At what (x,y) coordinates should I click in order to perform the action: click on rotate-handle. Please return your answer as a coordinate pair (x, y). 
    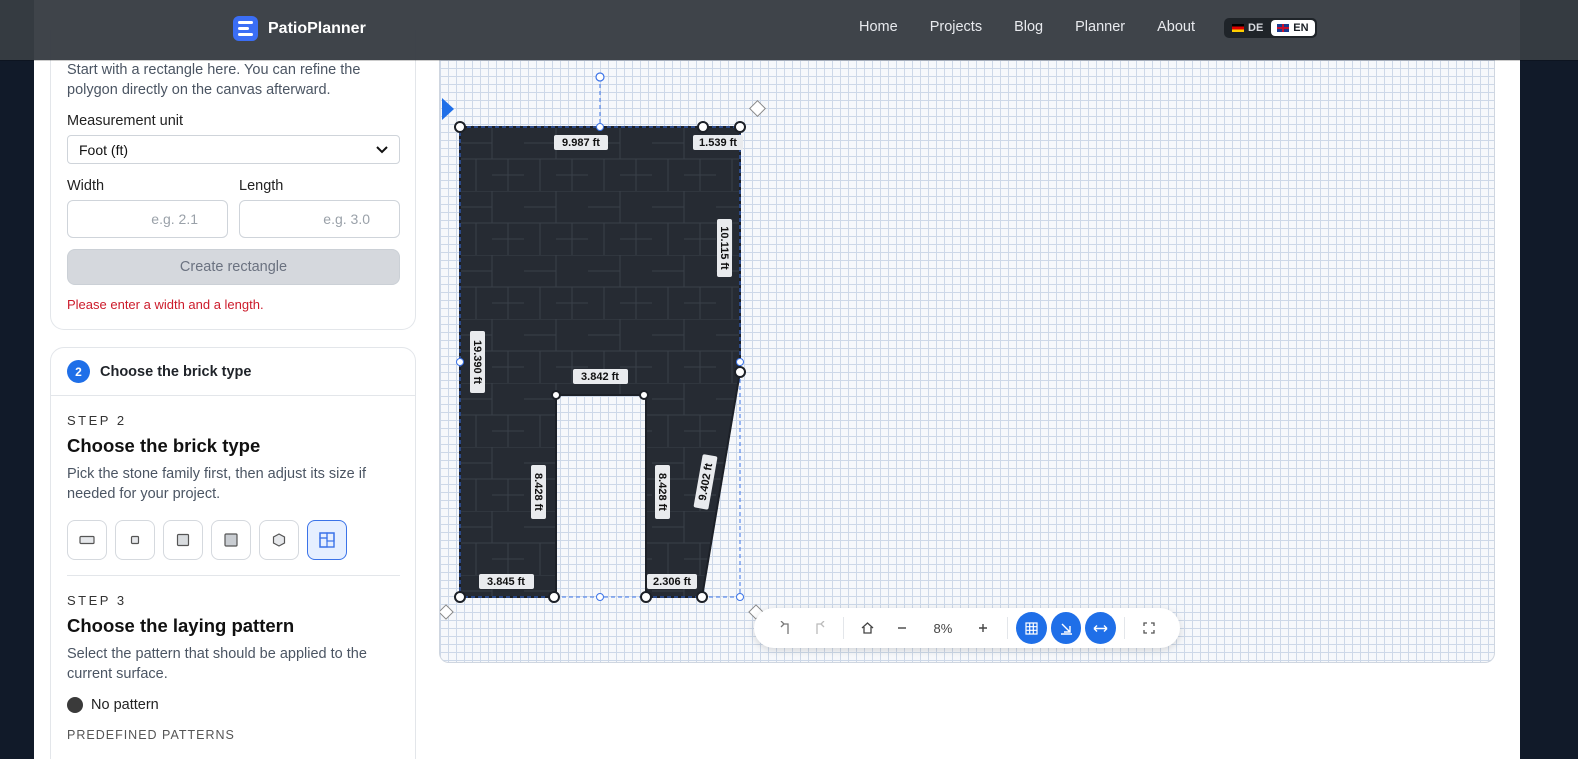
    Looking at the image, I should click on (600, 77).